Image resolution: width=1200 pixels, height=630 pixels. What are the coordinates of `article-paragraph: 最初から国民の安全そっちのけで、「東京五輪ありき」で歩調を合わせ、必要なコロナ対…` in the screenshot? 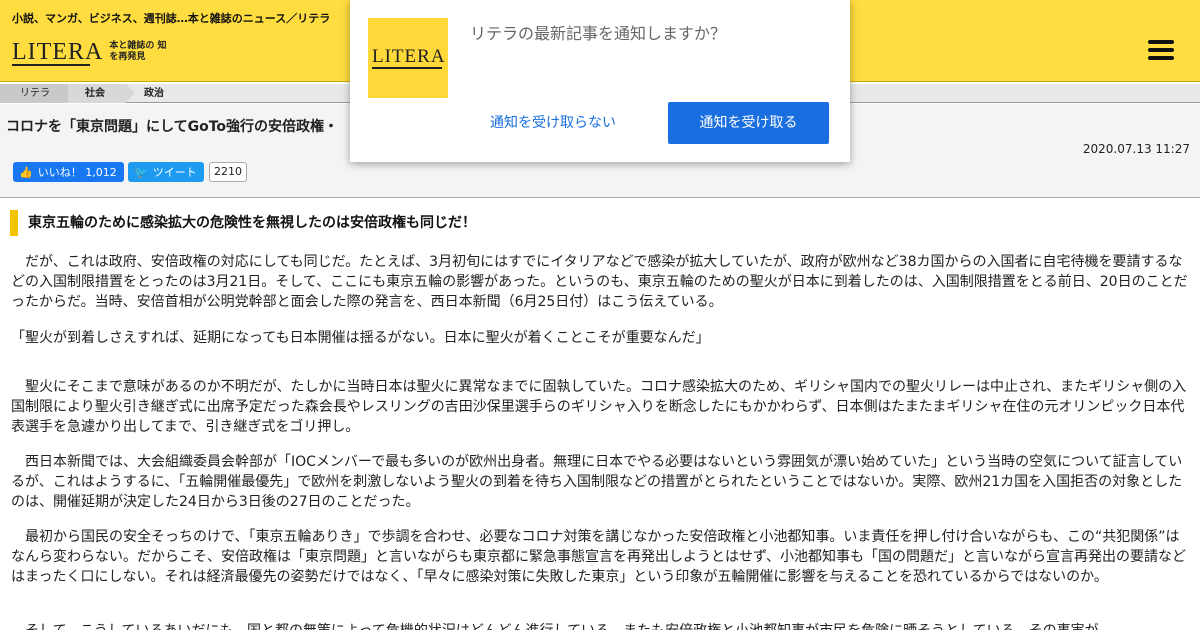 It's located at (599, 557).